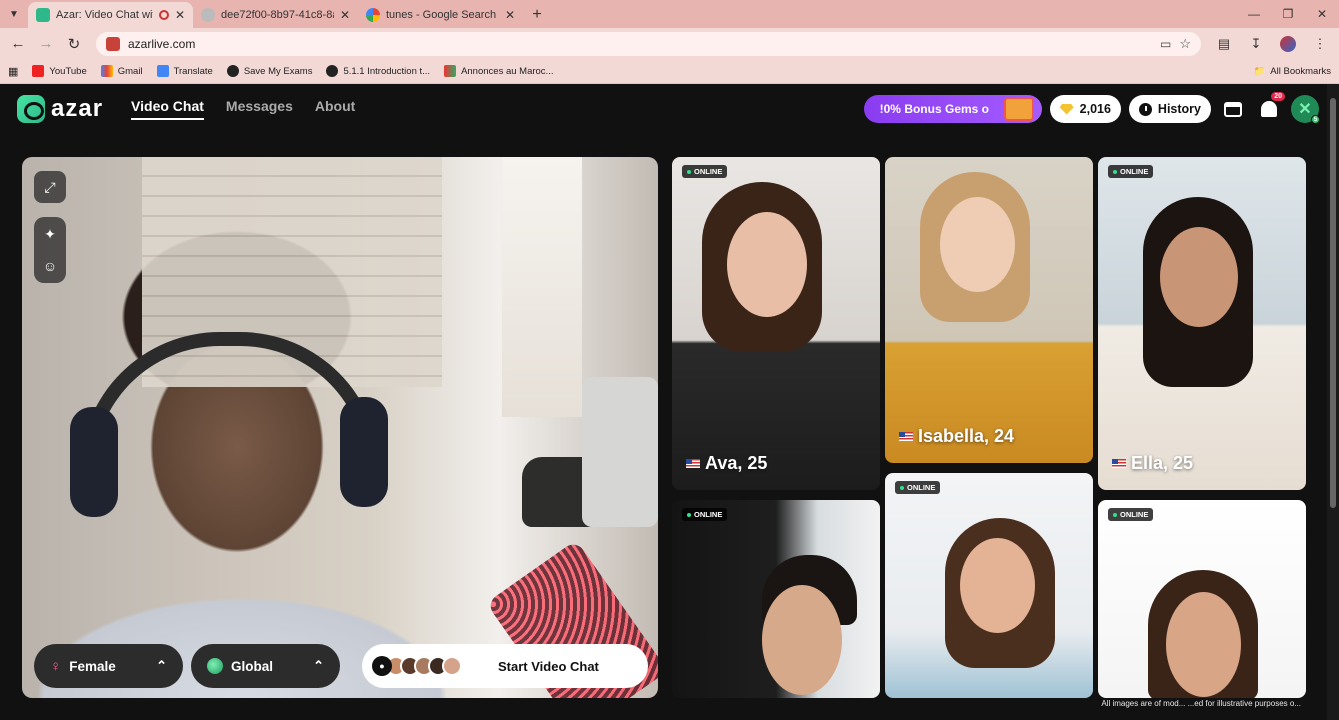 The width and height of the screenshot is (1339, 720). What do you see at coordinates (68, 71) in the screenshot?
I see `bookmark-label: YouTube` at bounding box center [68, 71].